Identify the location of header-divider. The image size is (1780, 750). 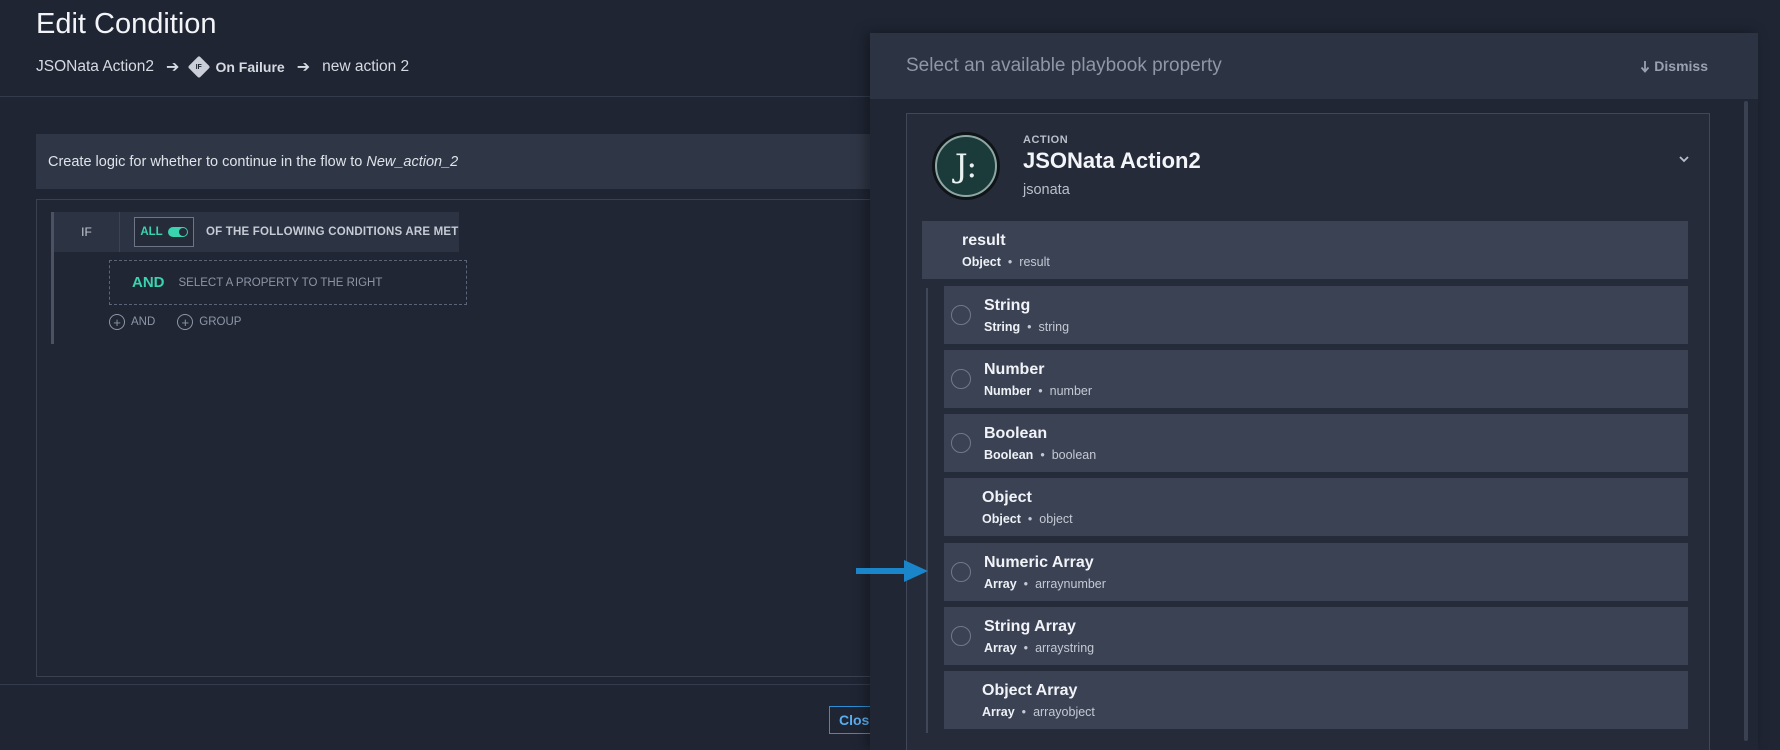
(440, 96).